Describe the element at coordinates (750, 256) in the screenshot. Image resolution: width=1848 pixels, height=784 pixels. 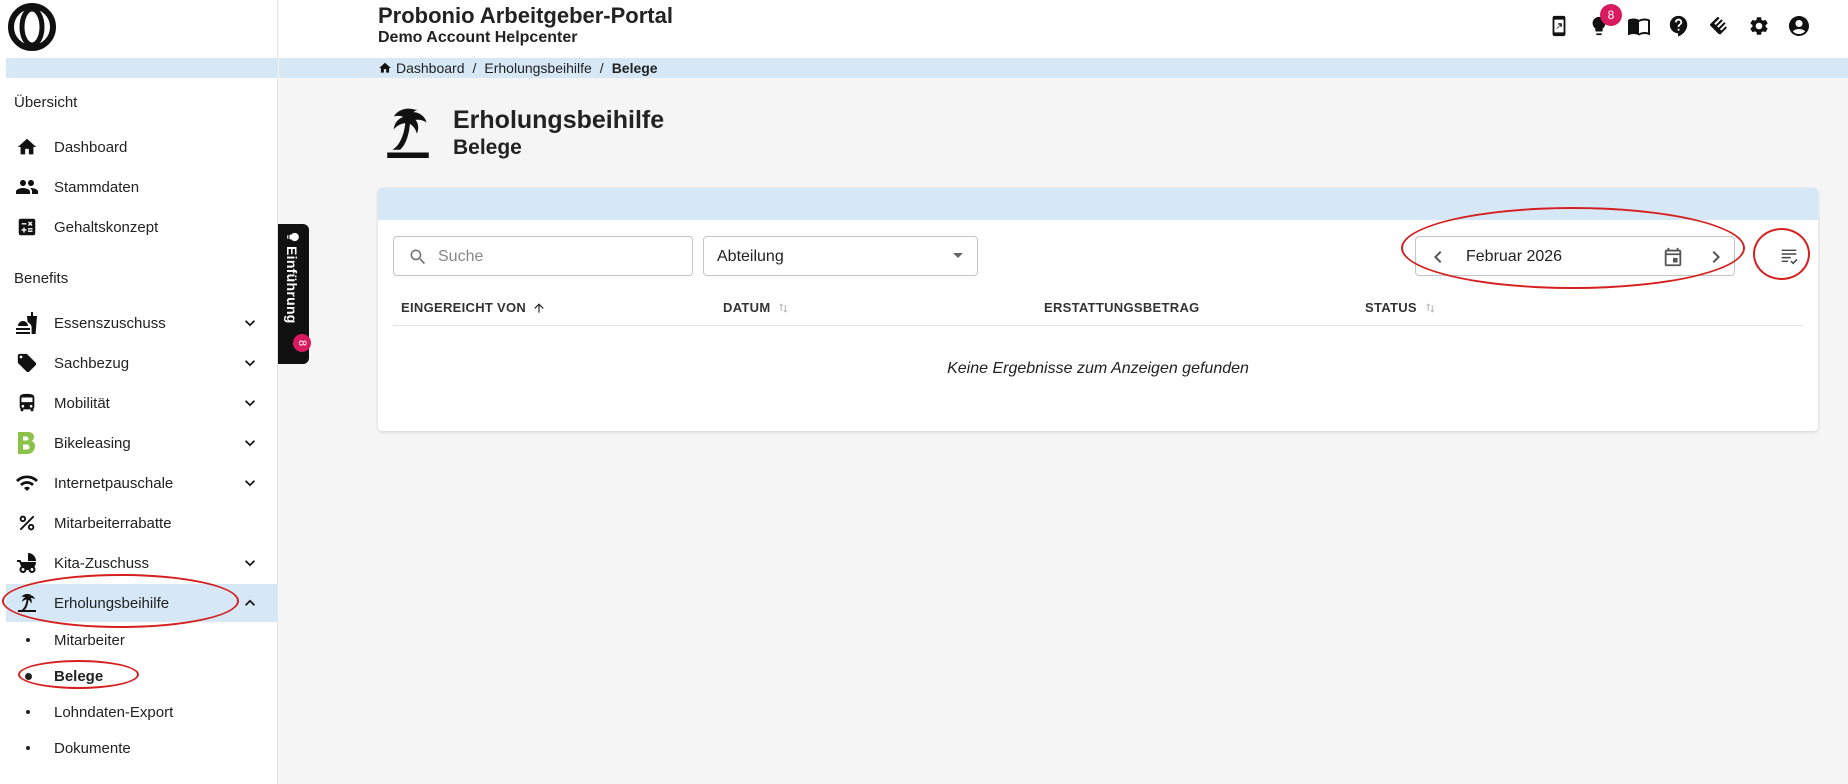
I see `department-select-value: Abteilung` at that location.